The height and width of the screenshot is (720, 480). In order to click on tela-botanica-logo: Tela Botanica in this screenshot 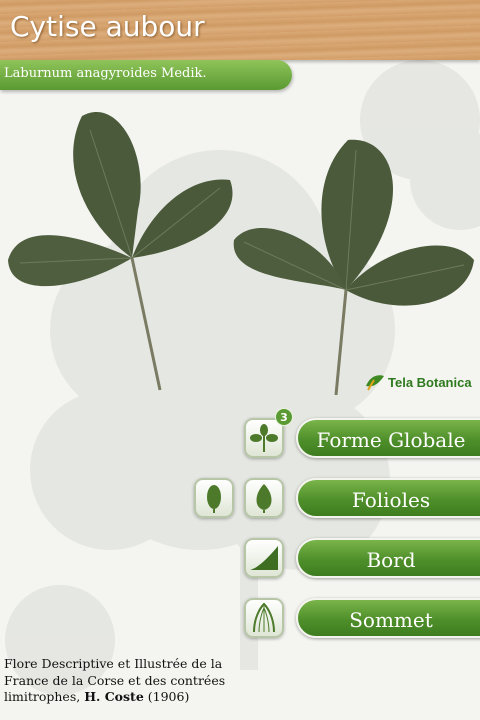, I will do `click(418, 382)`.